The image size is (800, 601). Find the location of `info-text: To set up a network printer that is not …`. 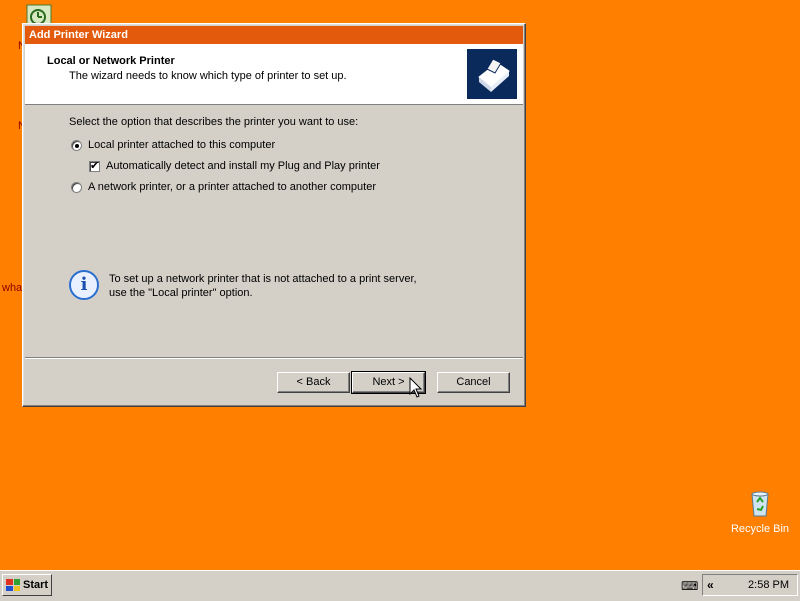

info-text: To set up a network printer that is not … is located at coordinates (263, 286).